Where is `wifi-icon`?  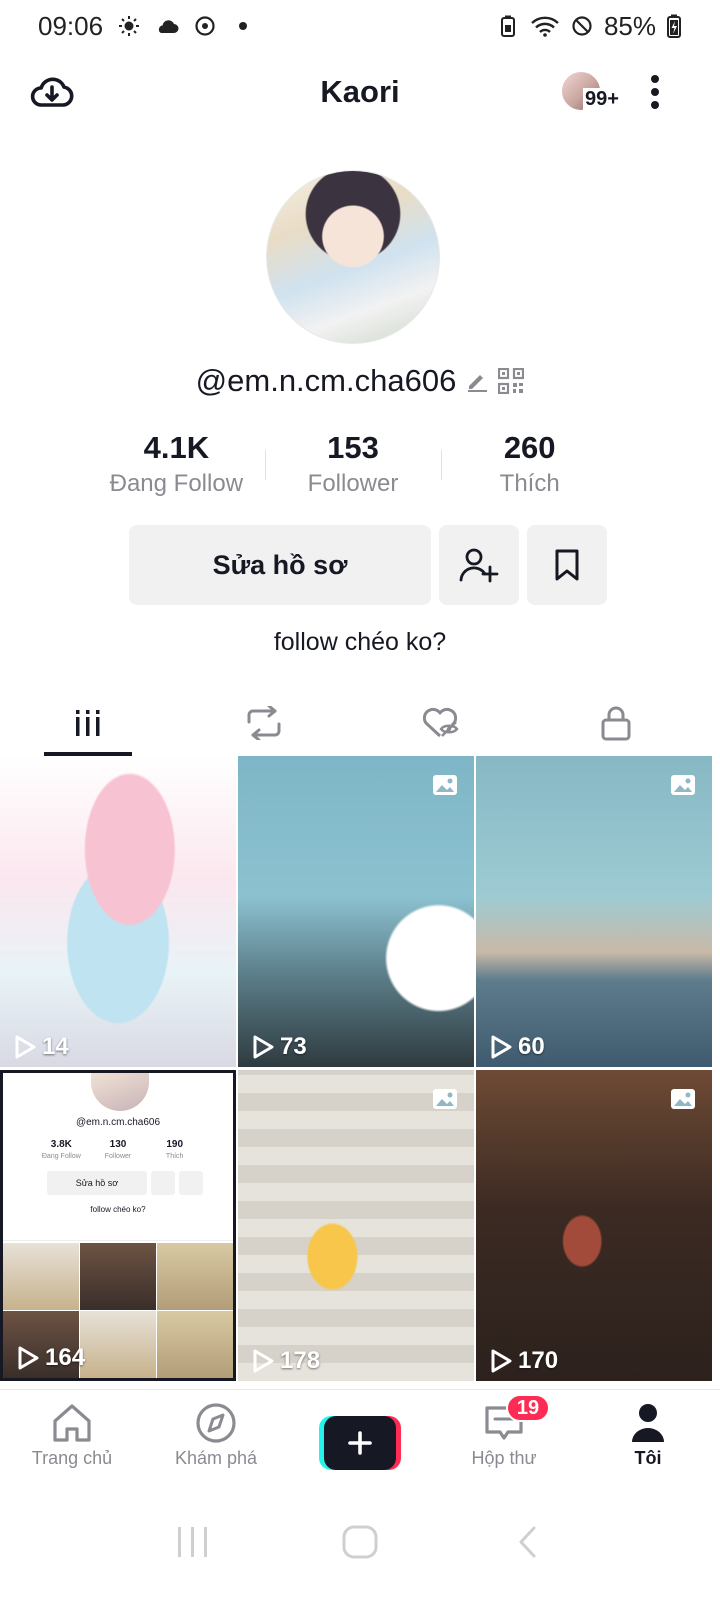
wifi-icon is located at coordinates (545, 26).